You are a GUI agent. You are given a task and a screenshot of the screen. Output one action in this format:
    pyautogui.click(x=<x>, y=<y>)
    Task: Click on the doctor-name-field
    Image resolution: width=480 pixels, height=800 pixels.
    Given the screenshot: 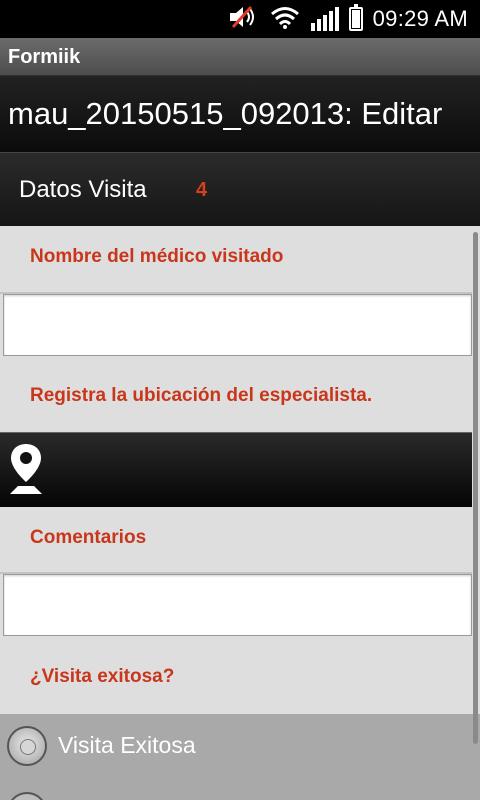 What is the action you would take?
    pyautogui.click(x=237, y=325)
    